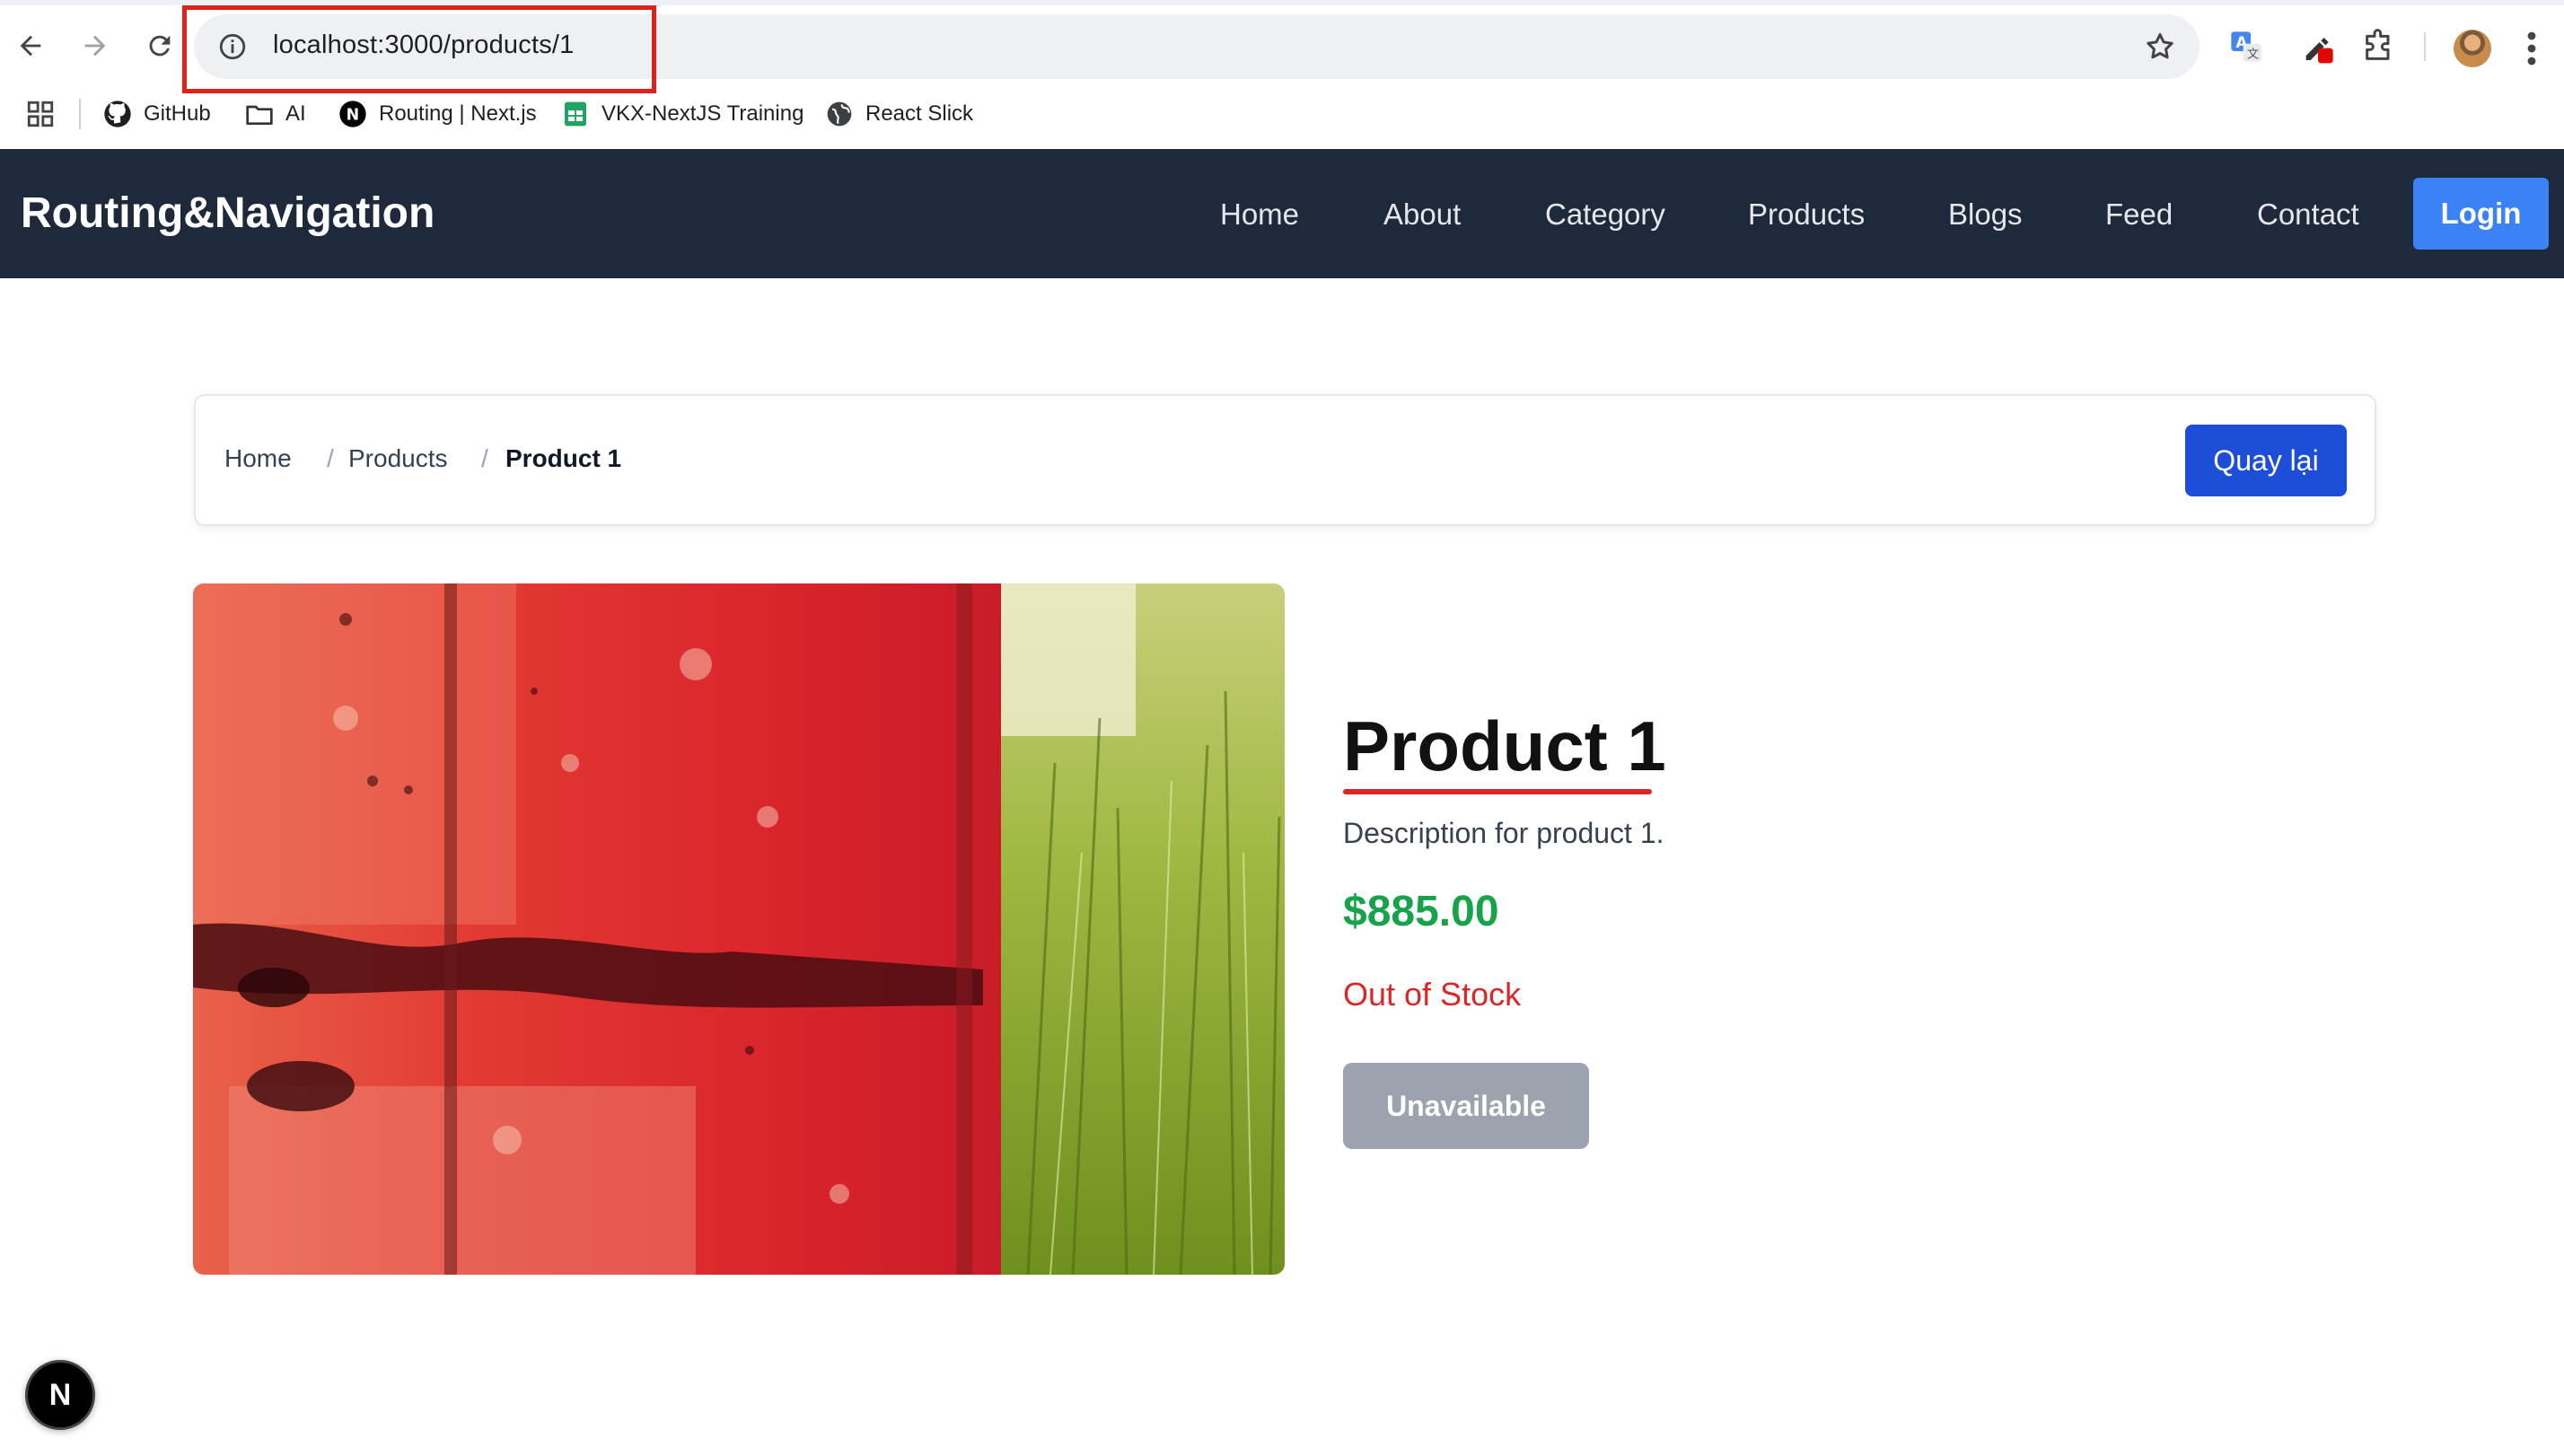 The image size is (2564, 1456). What do you see at coordinates (575, 114) in the screenshot?
I see `sheets-icon` at bounding box center [575, 114].